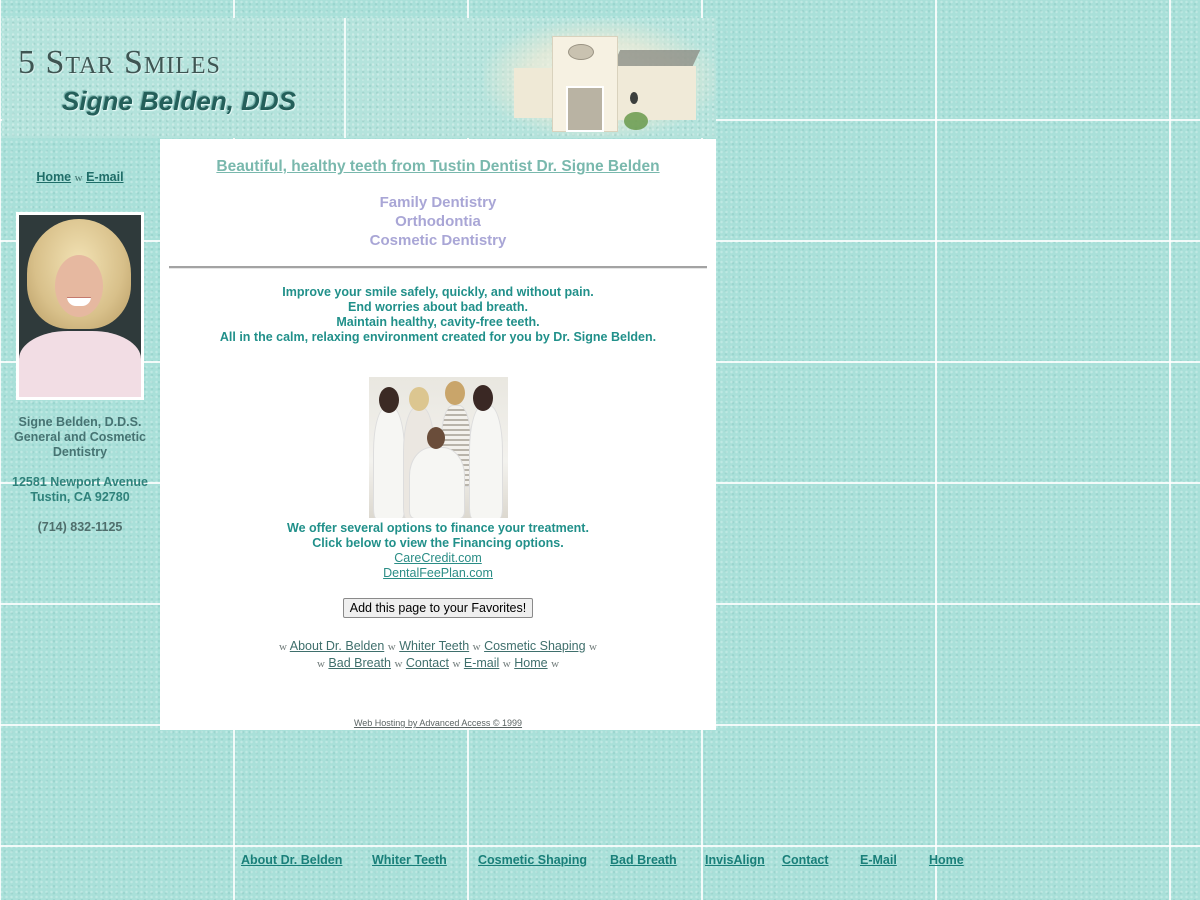  Describe the element at coordinates (79, 286) in the screenshot. I see `portrait-face` at that location.